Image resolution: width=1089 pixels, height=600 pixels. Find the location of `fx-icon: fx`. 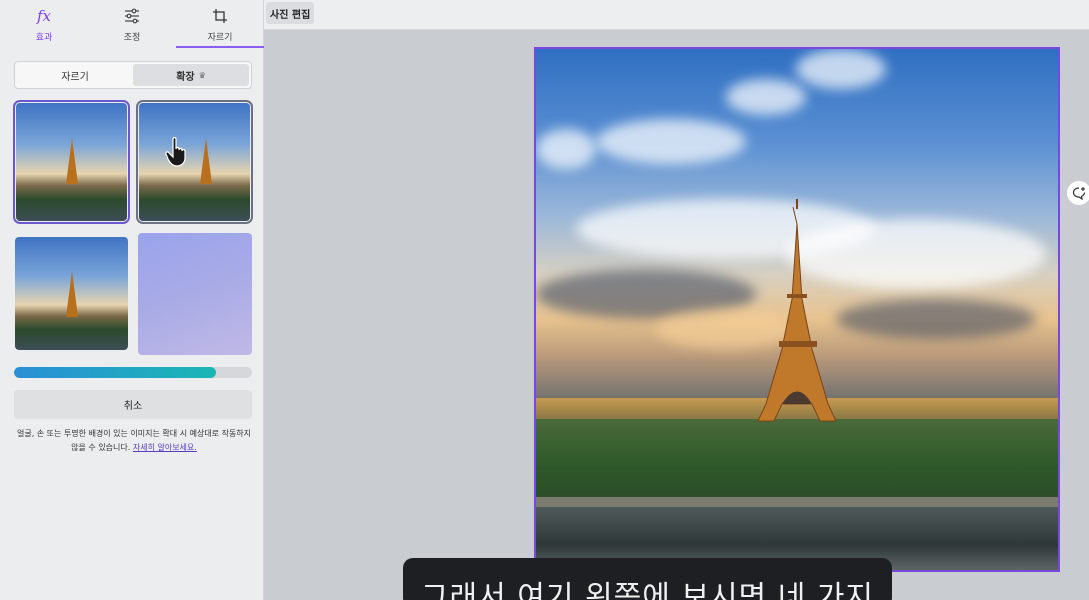

fx-icon: fx is located at coordinates (43, 16).